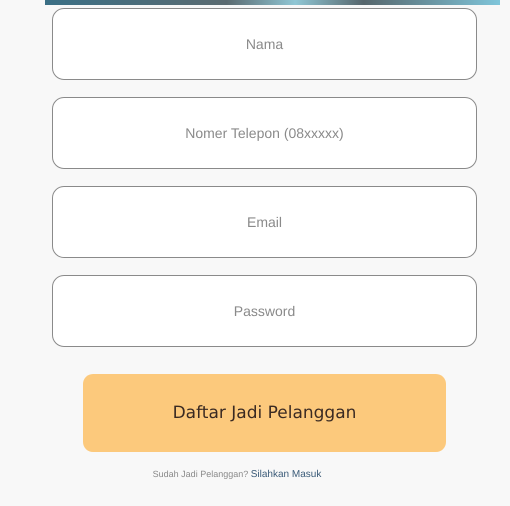 Image resolution: width=510 pixels, height=506 pixels. I want to click on input-field: Nama, so click(264, 44).